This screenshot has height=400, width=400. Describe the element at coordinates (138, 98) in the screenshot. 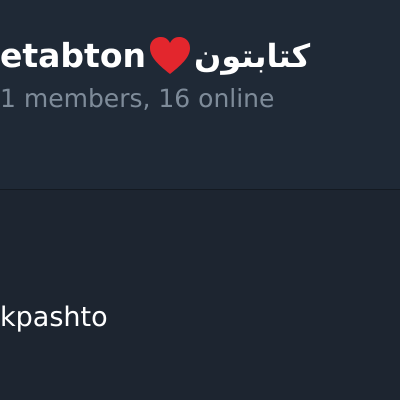

I see `member-count: 1 members, 16 online` at that location.